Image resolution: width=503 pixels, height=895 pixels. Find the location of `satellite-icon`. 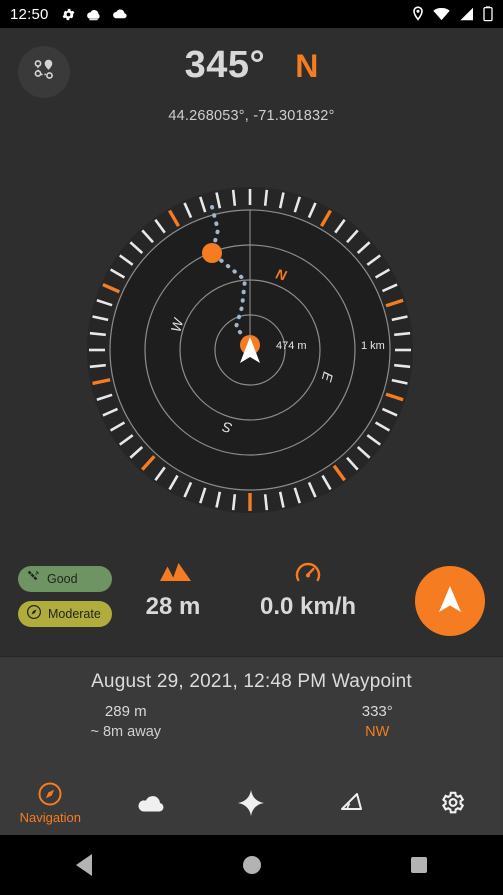

satellite-icon is located at coordinates (33, 579).